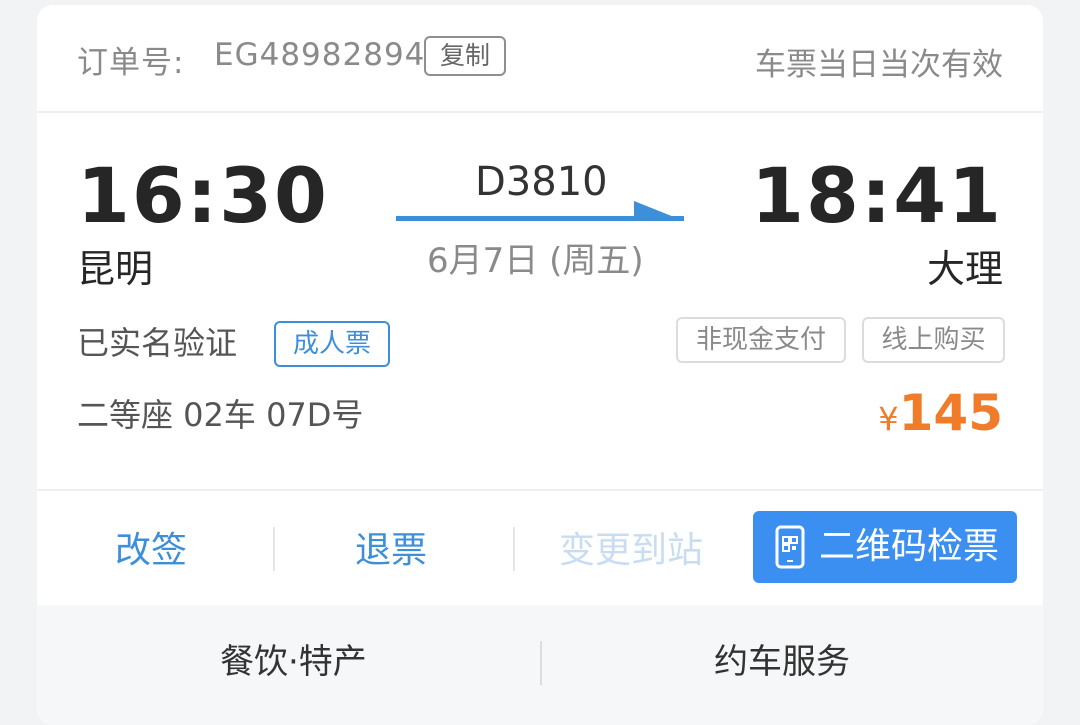 This screenshot has width=1080, height=725. Describe the element at coordinates (790, 547) in the screenshot. I see `phone-qr-icon` at that location.